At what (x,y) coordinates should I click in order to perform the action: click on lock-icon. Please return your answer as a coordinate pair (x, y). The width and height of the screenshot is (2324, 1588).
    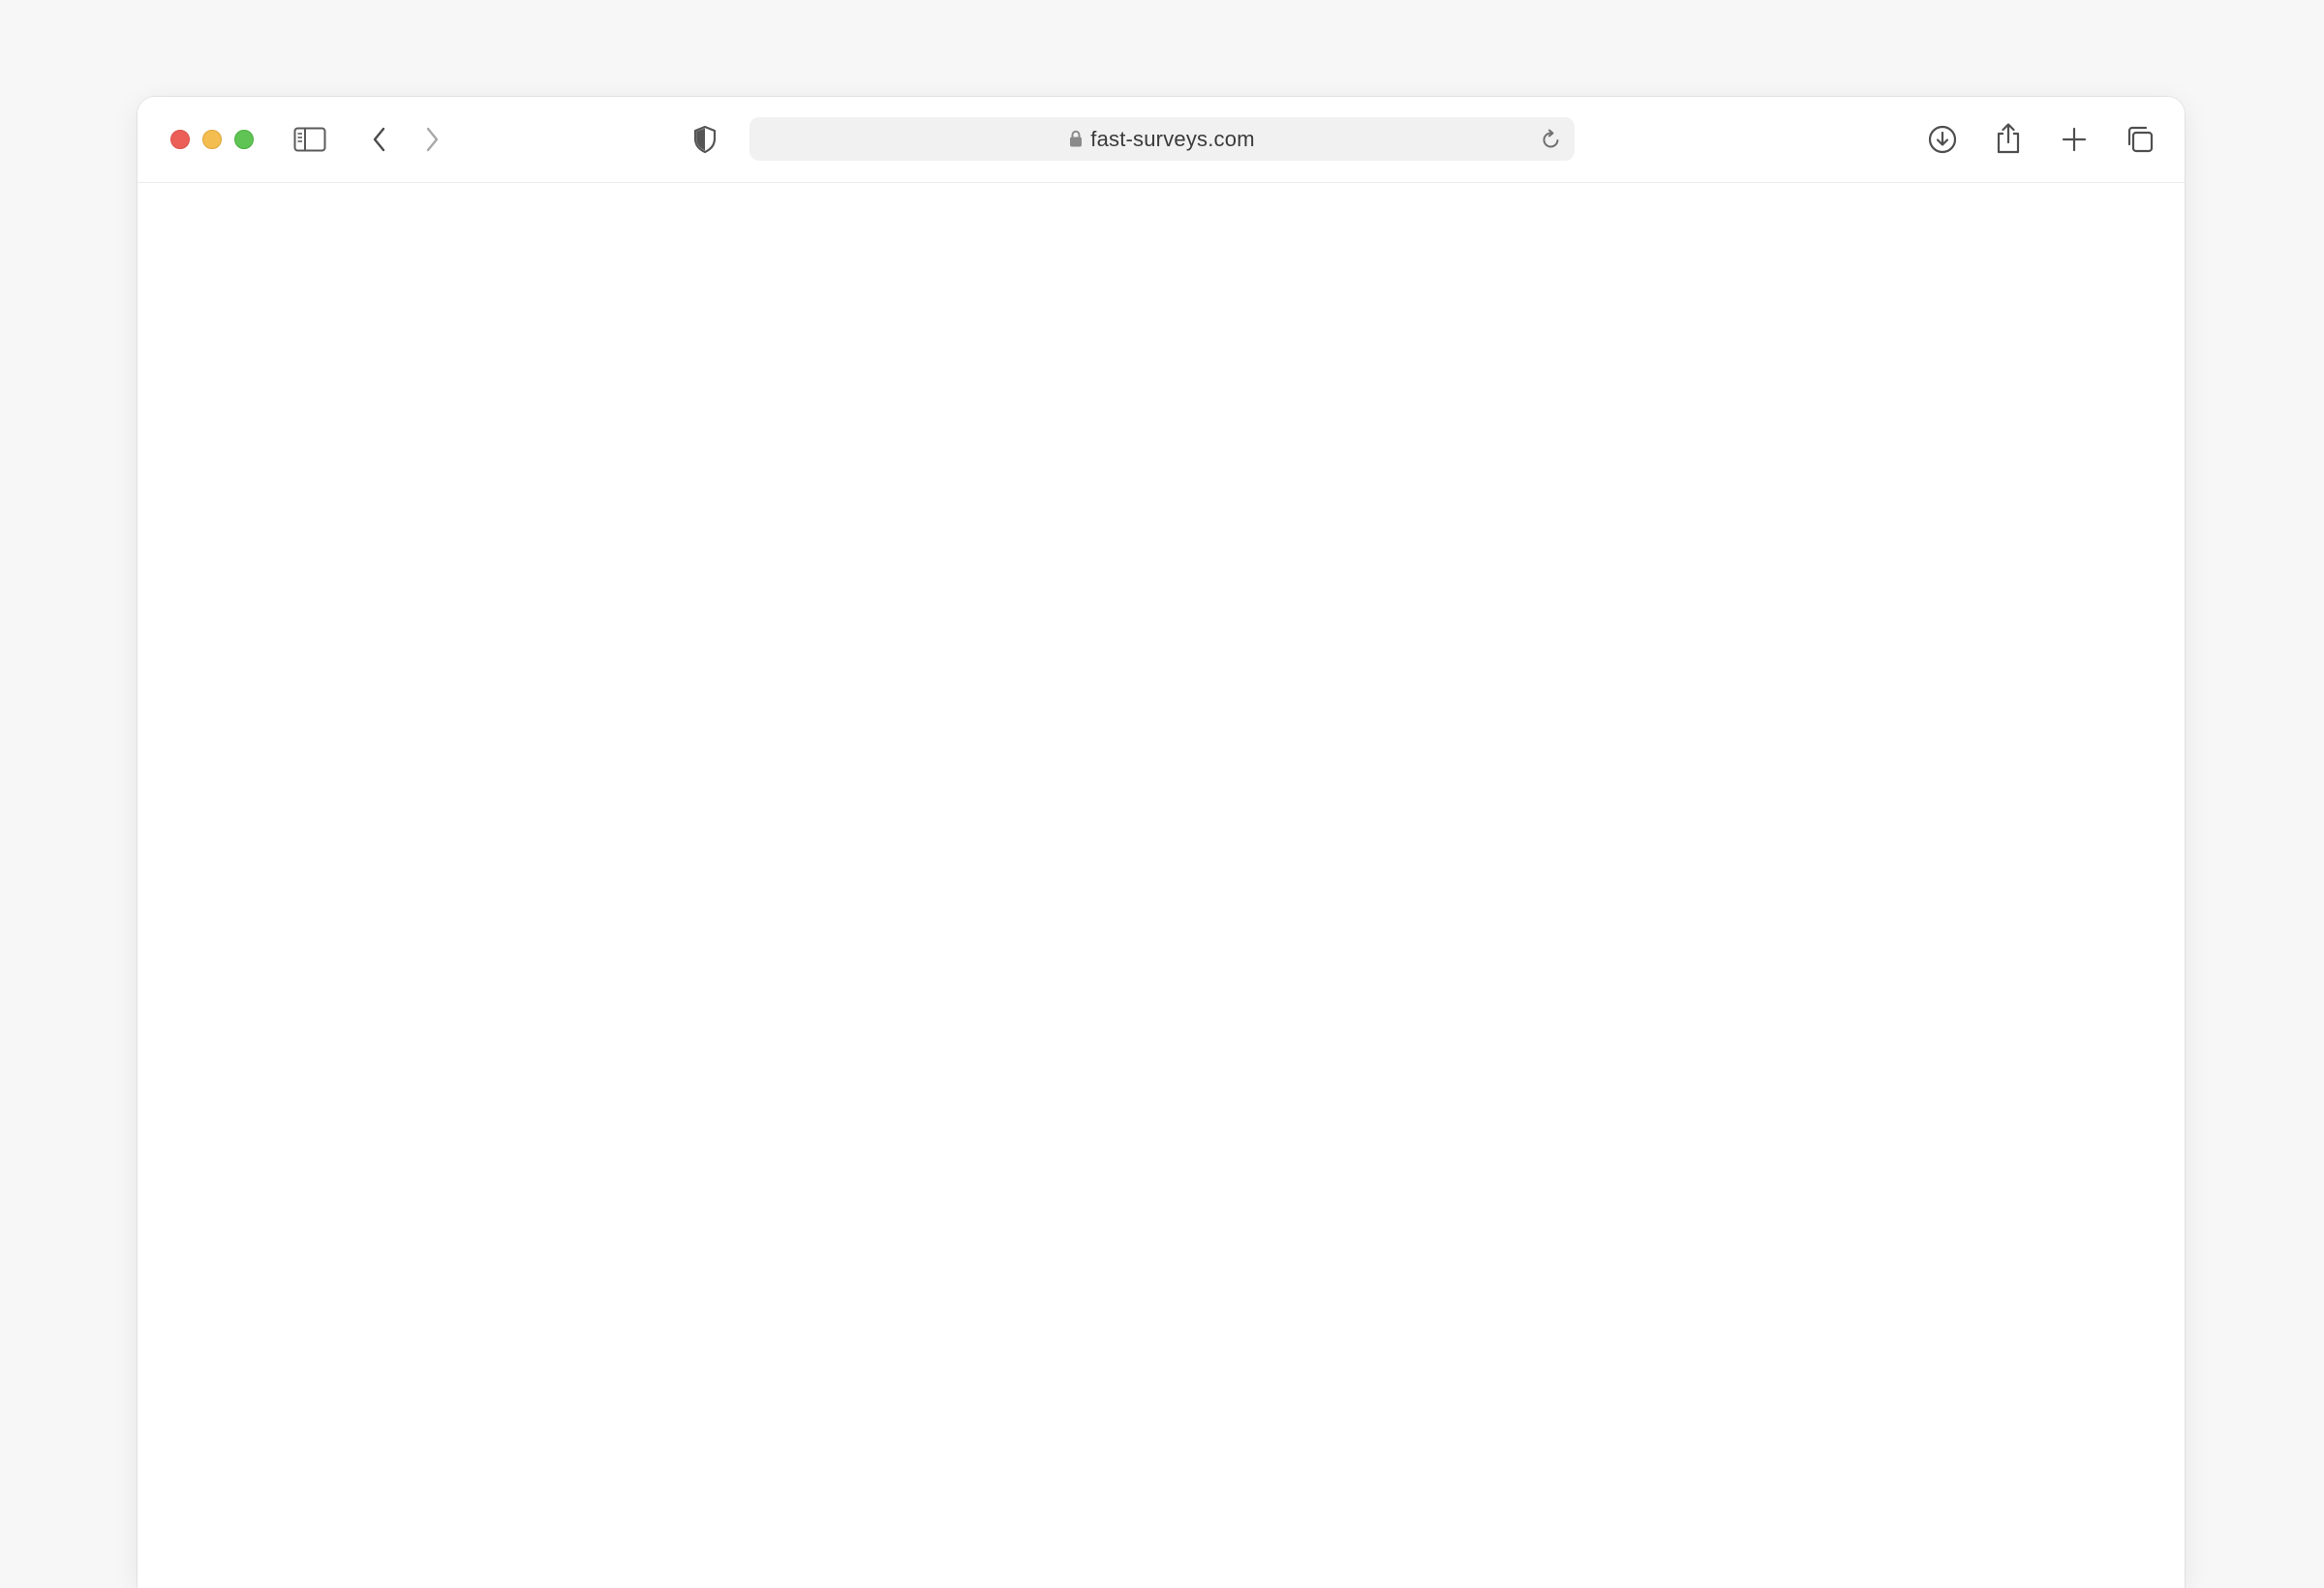
    Looking at the image, I should click on (1076, 138).